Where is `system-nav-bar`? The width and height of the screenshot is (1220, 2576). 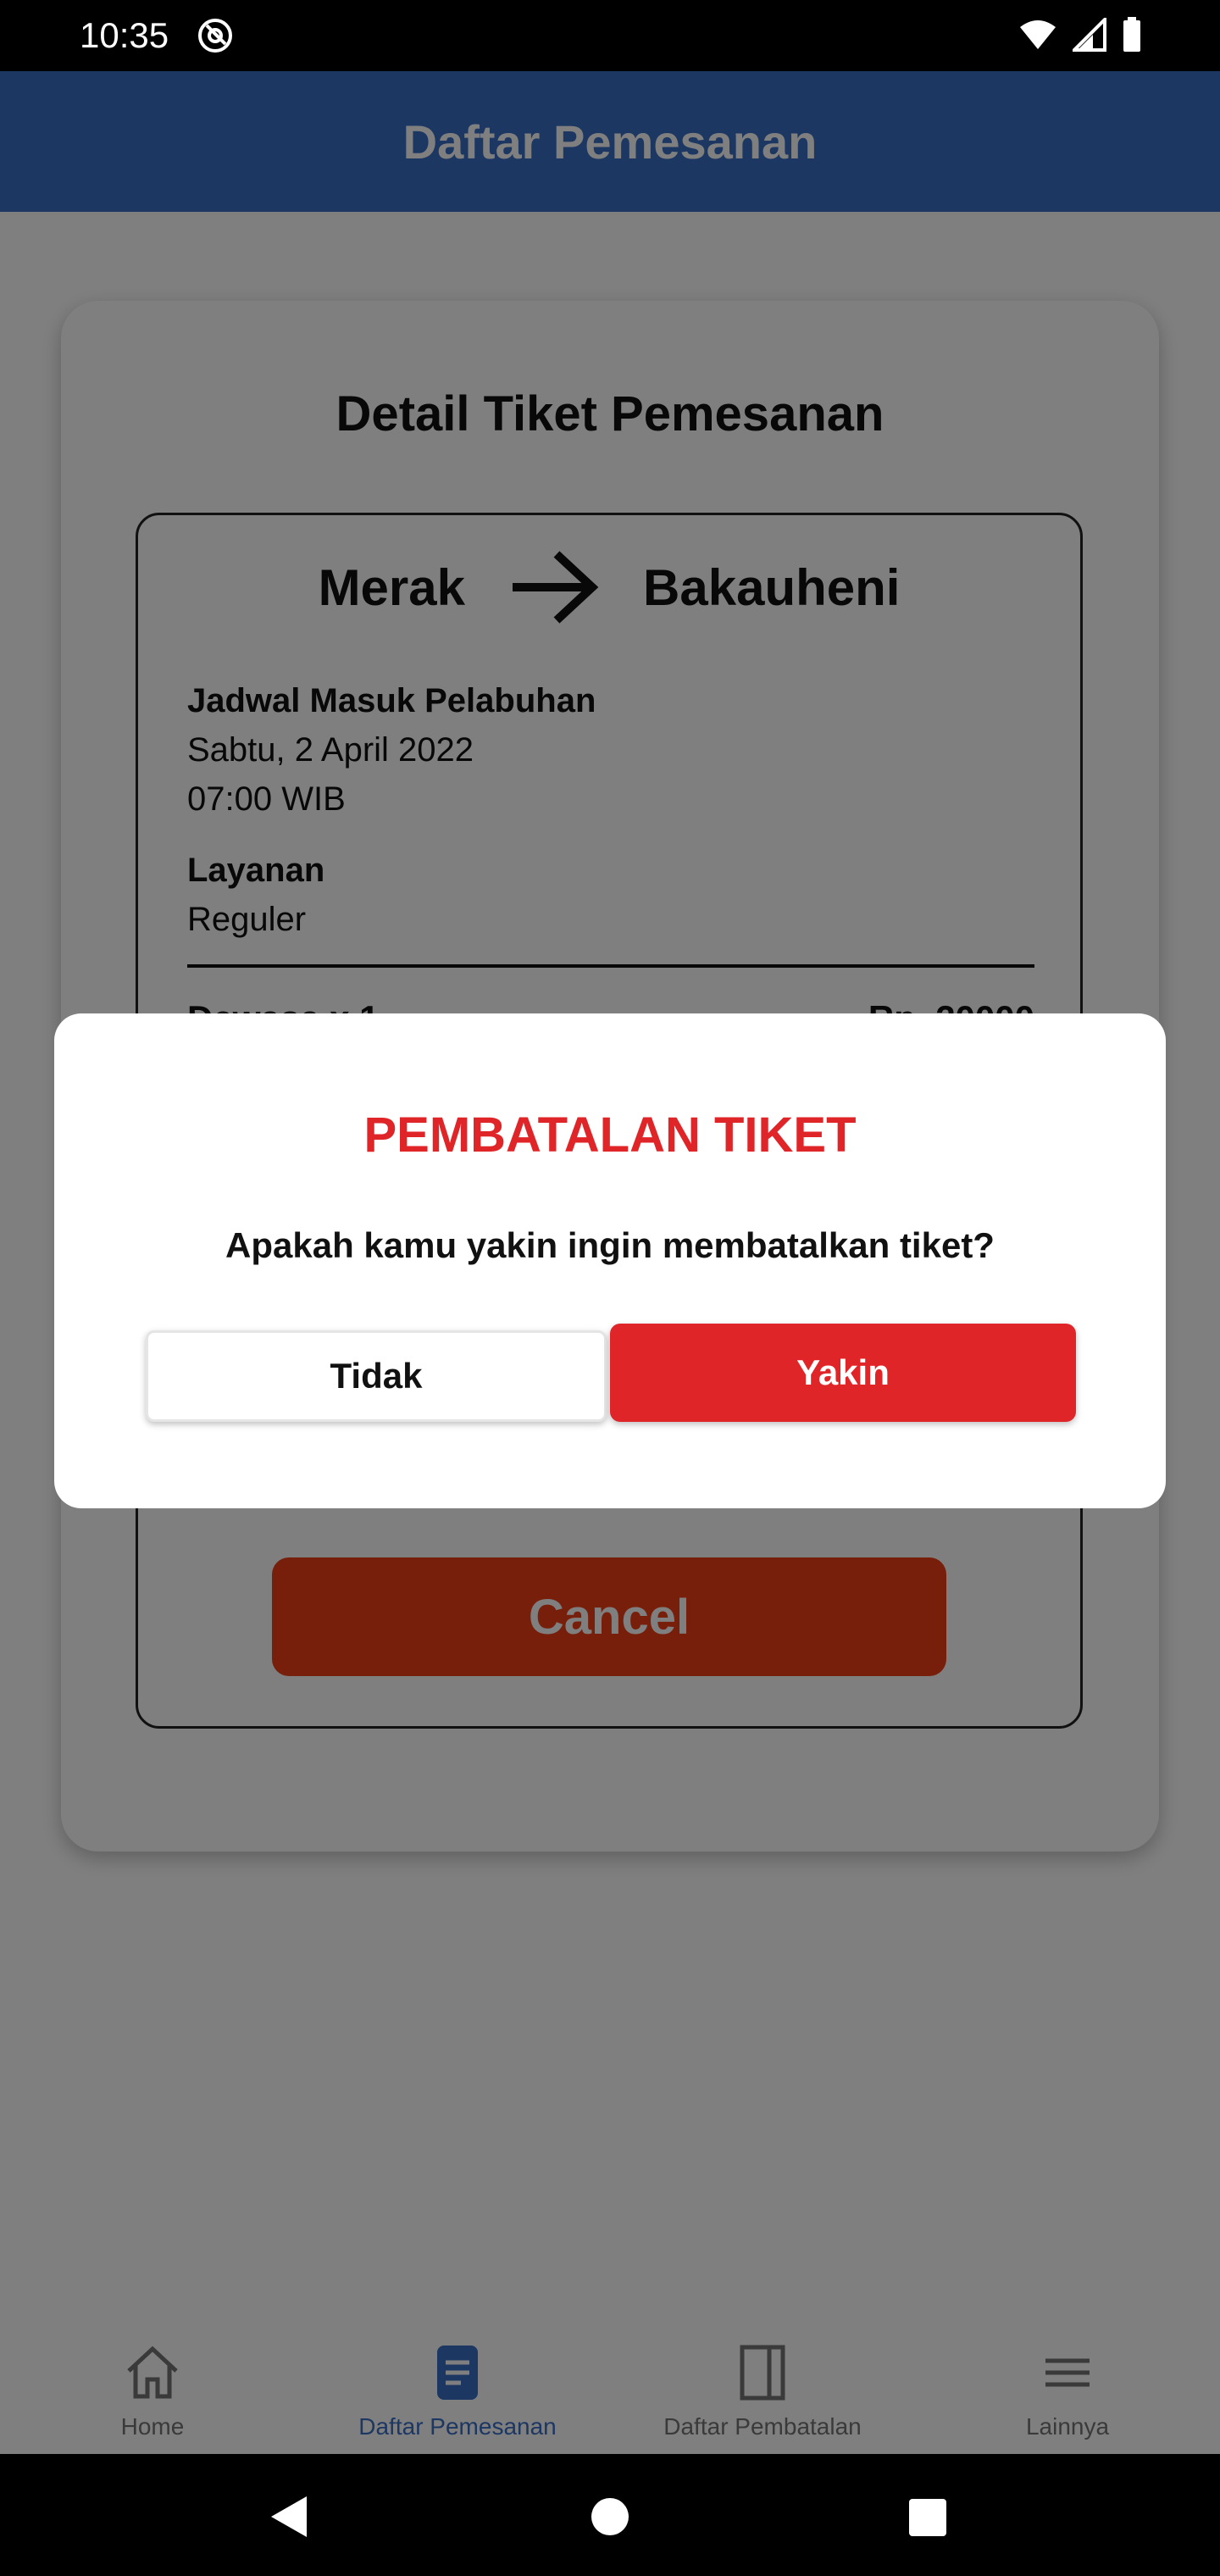
system-nav-bar is located at coordinates (610, 2515).